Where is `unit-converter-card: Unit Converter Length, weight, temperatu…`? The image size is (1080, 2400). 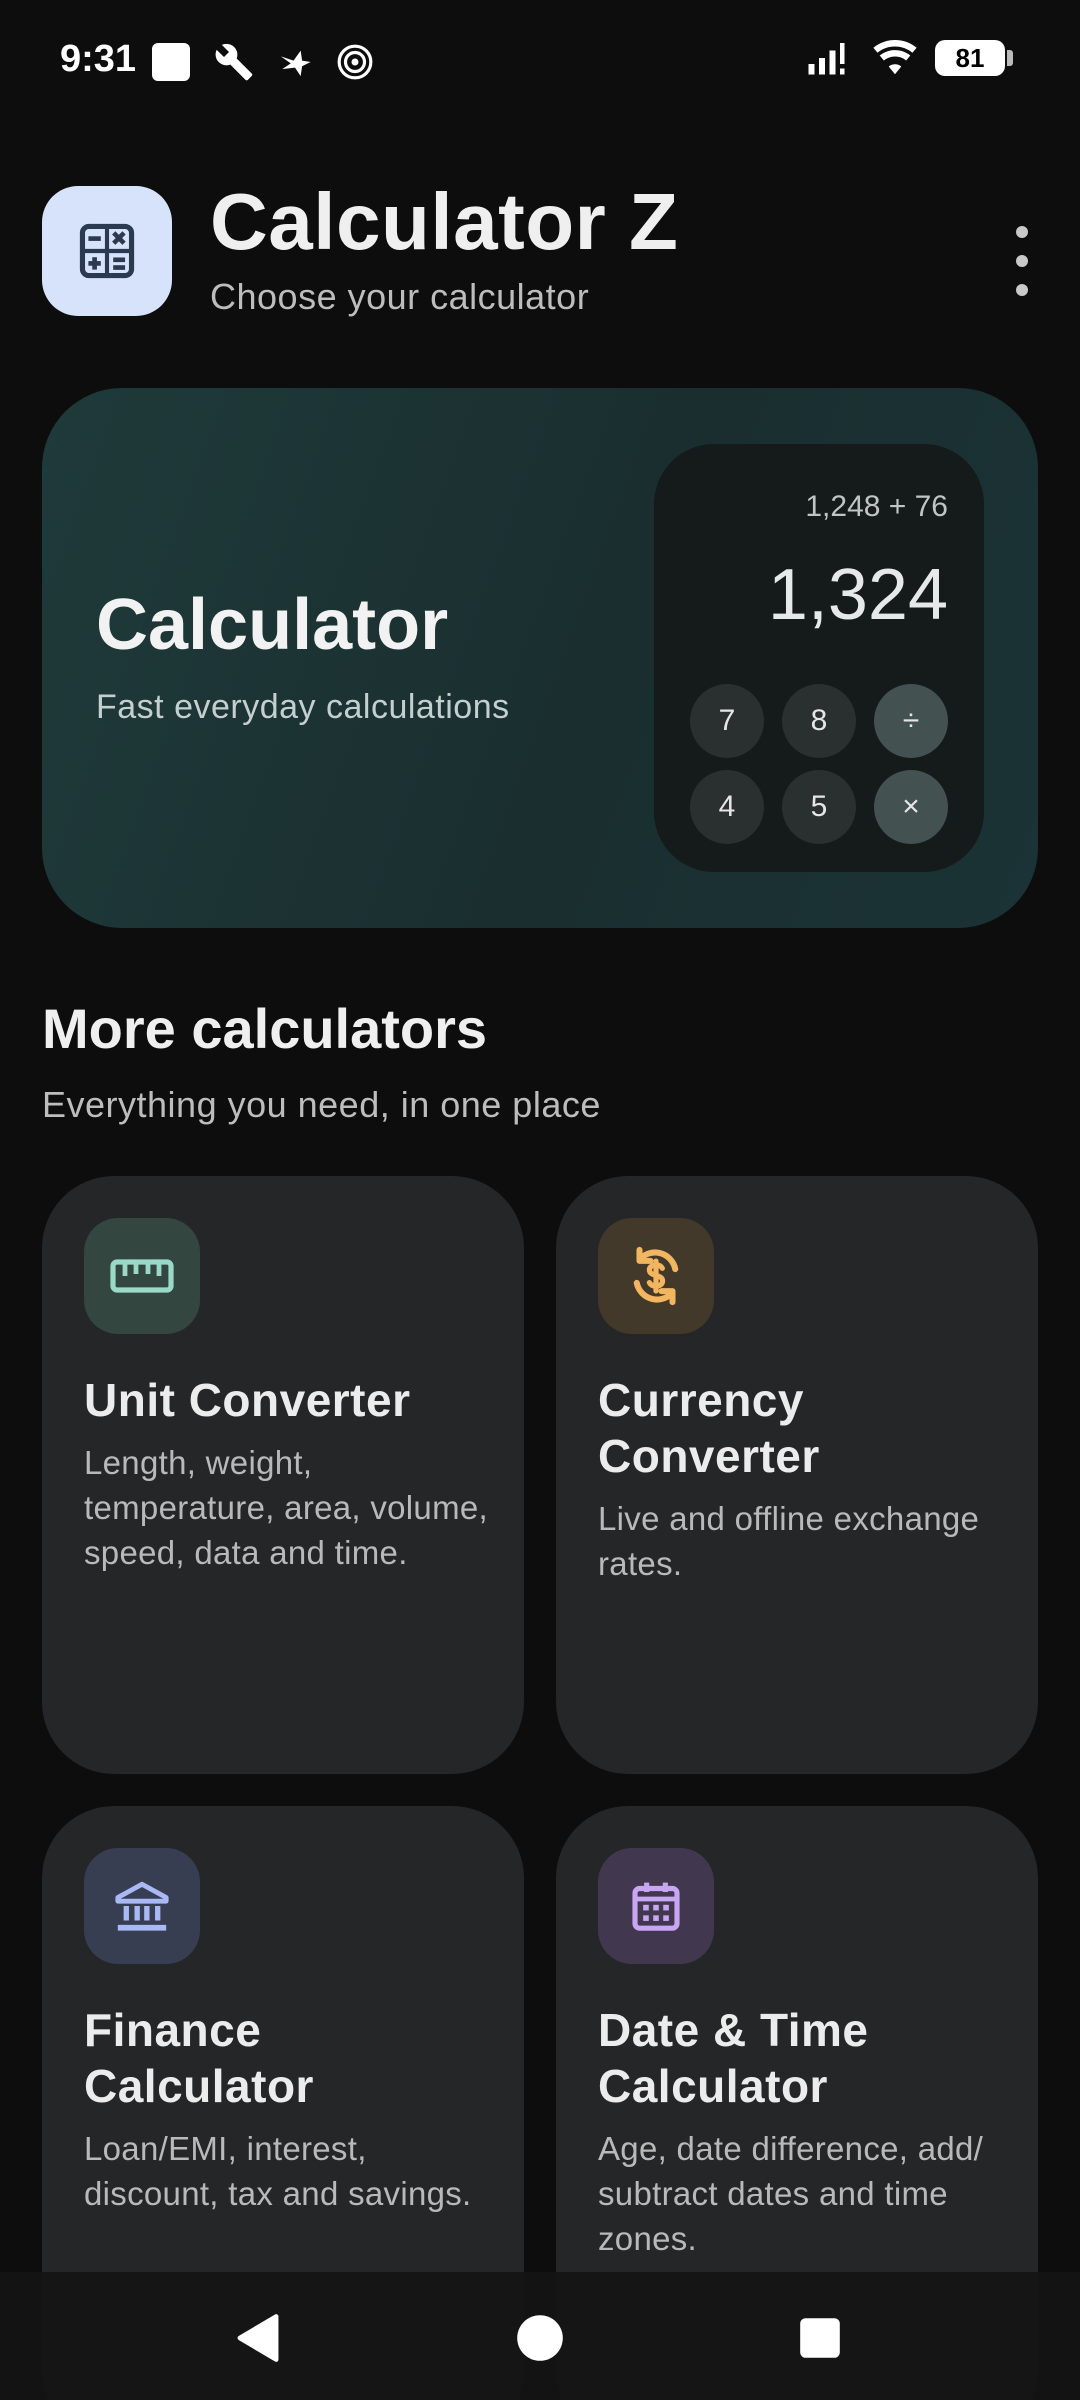
unit-converter-card: Unit Converter Length, weight, temperatu… is located at coordinates (283, 1475).